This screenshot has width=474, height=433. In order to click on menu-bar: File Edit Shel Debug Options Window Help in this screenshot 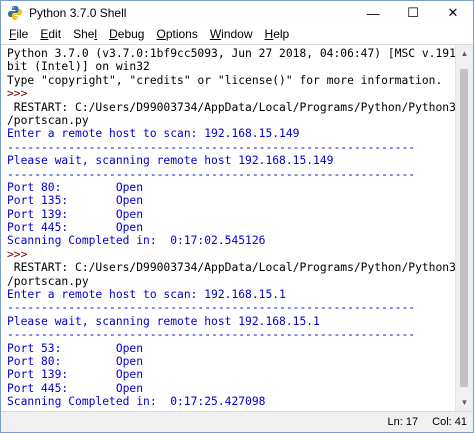, I will do `click(237, 34)`.